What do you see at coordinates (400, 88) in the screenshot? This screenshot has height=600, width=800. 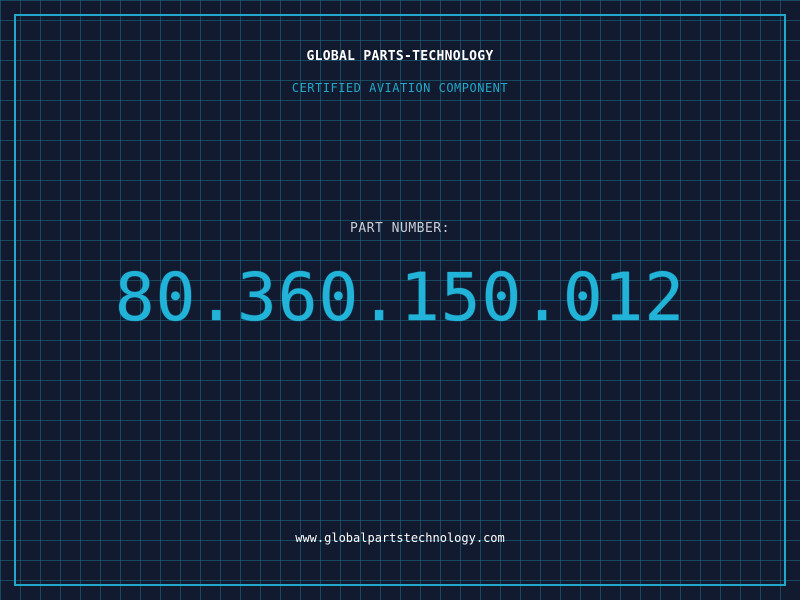 I see `certification-tagline: CERTIFIED AVIATION COMPONENT` at bounding box center [400, 88].